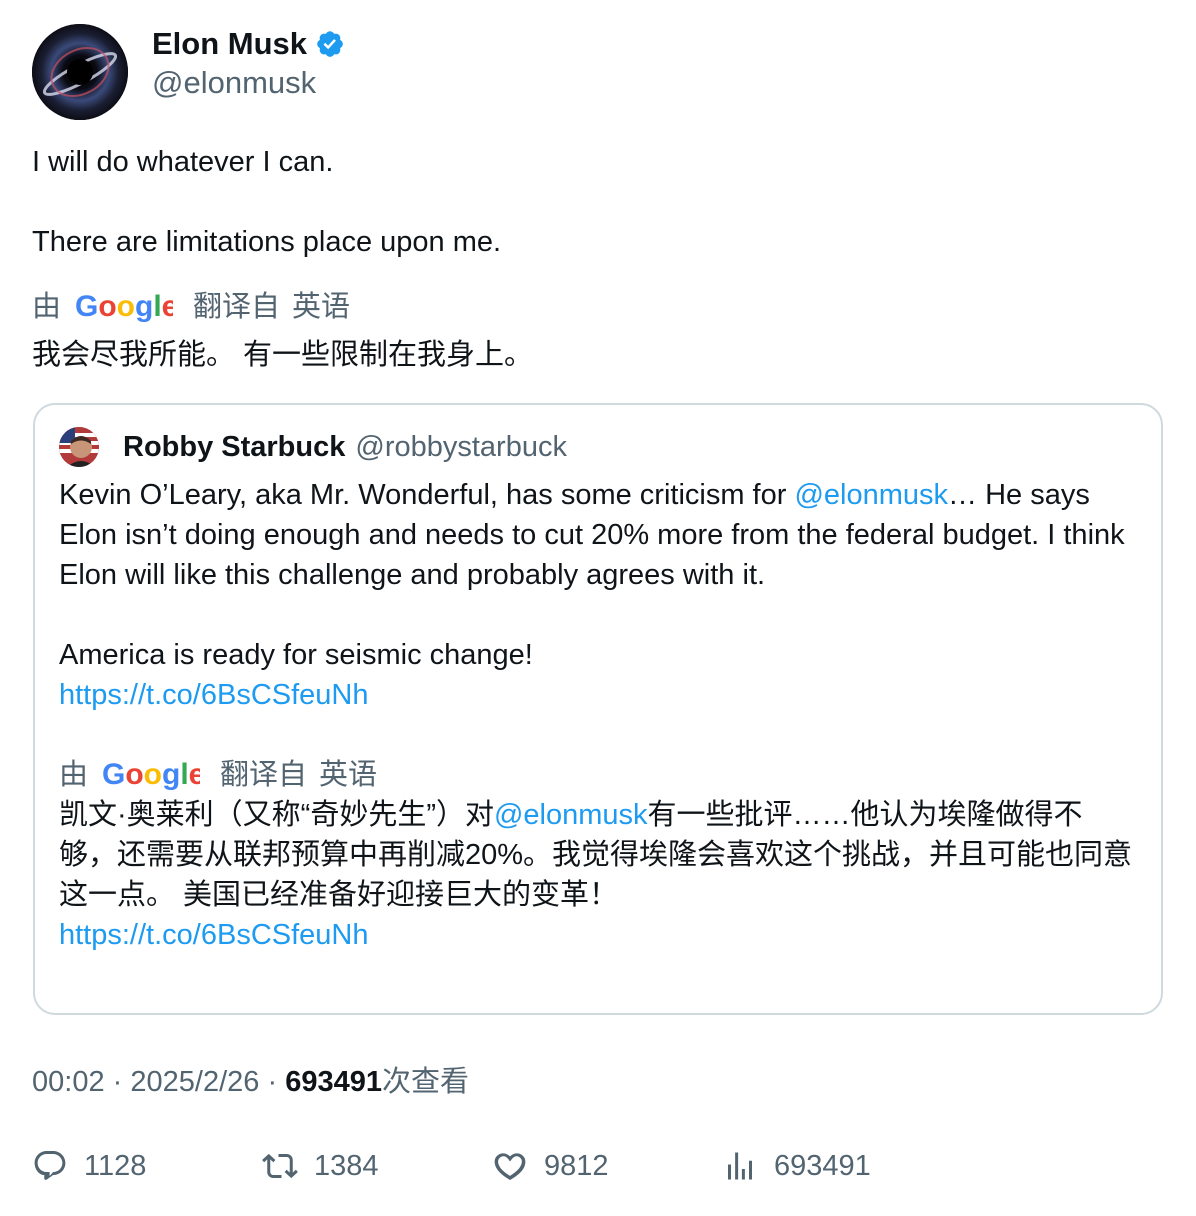 The height and width of the screenshot is (1216, 1196). I want to click on tweet-header: Elon Musk @elonmusk, so click(188, 72).